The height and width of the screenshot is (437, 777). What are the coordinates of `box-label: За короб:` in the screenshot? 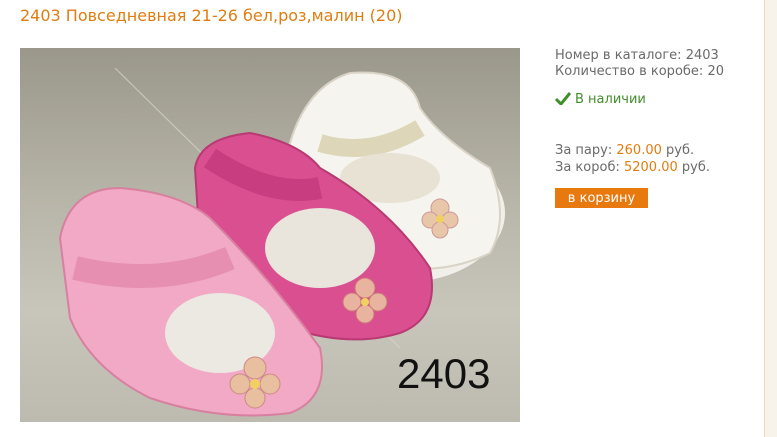 It's located at (587, 167).